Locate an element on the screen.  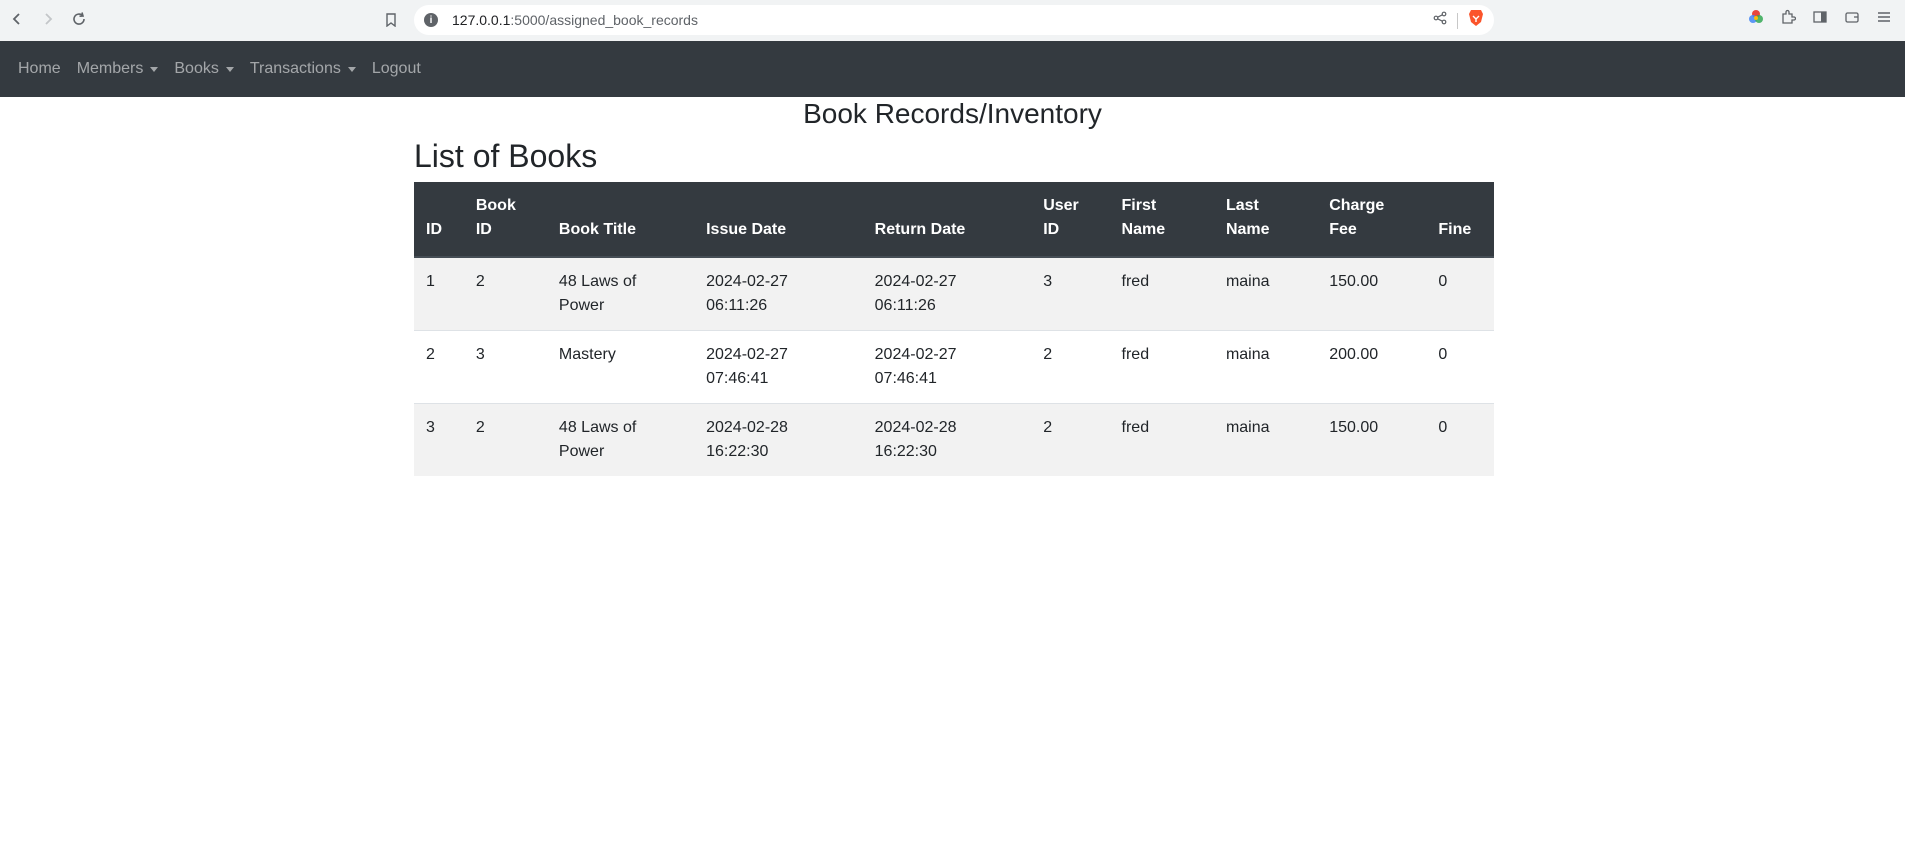
column-header: Charge Fee is located at coordinates (1372, 220).